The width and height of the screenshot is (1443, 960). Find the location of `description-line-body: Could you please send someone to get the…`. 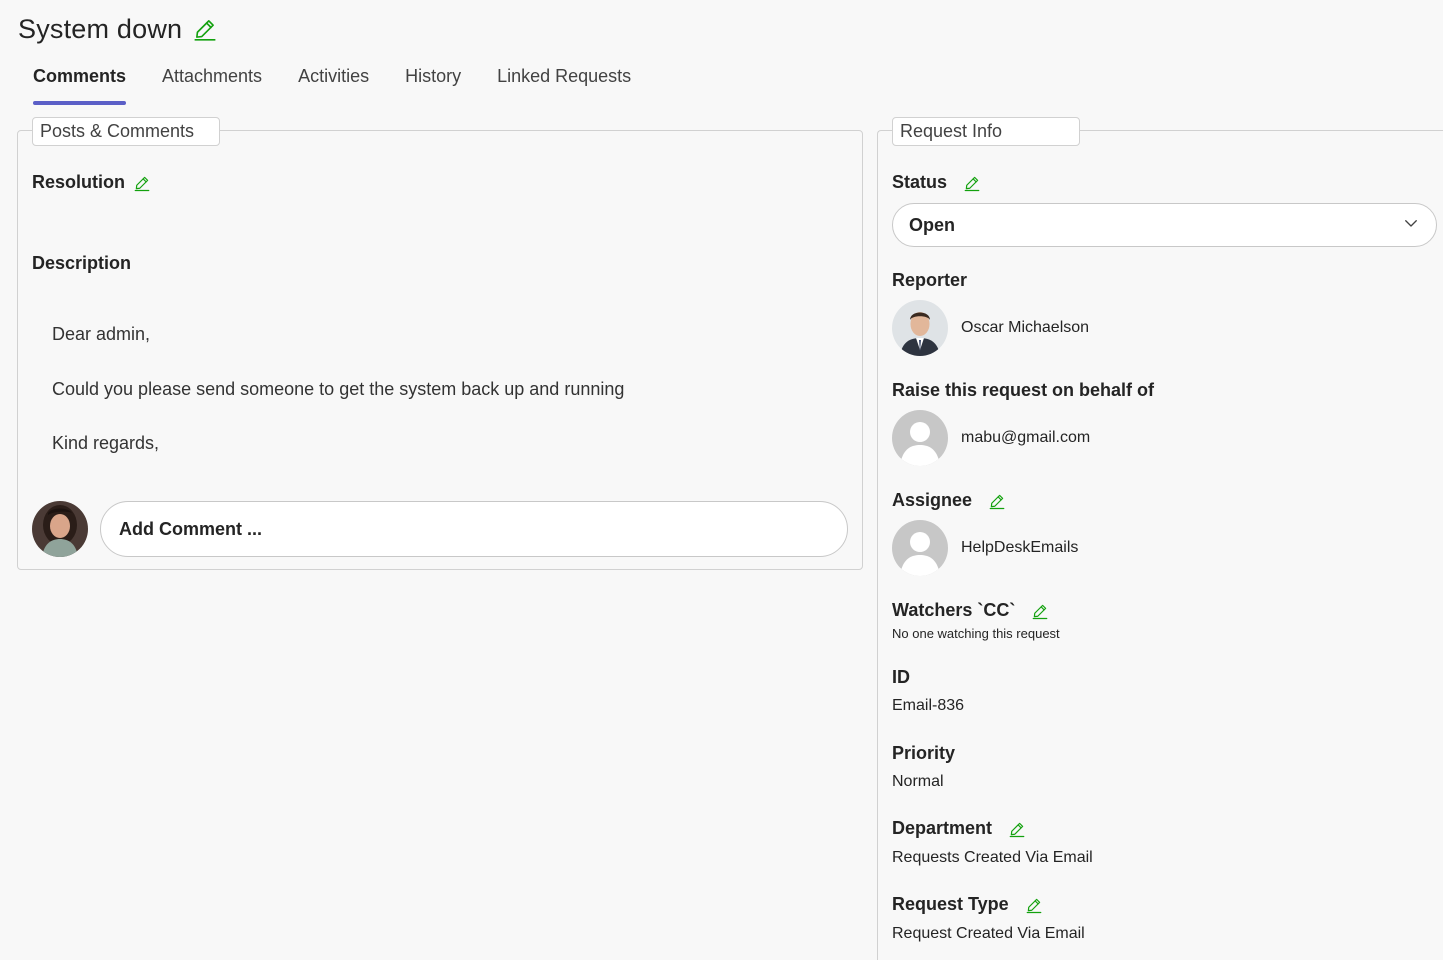

description-line-body: Could you please send someone to get the… is located at coordinates (338, 389).